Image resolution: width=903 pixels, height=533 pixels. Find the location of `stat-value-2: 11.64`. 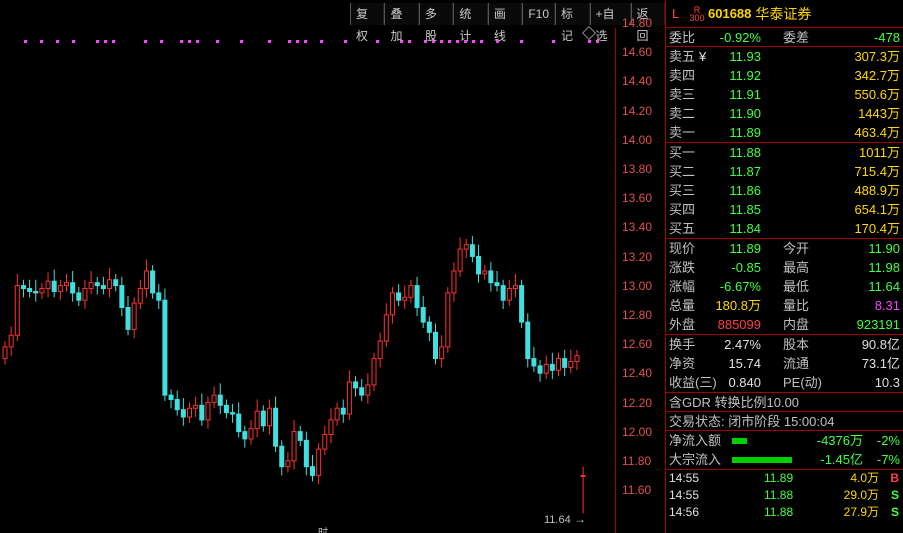

stat-value-2: 11.64 is located at coordinates (884, 286).